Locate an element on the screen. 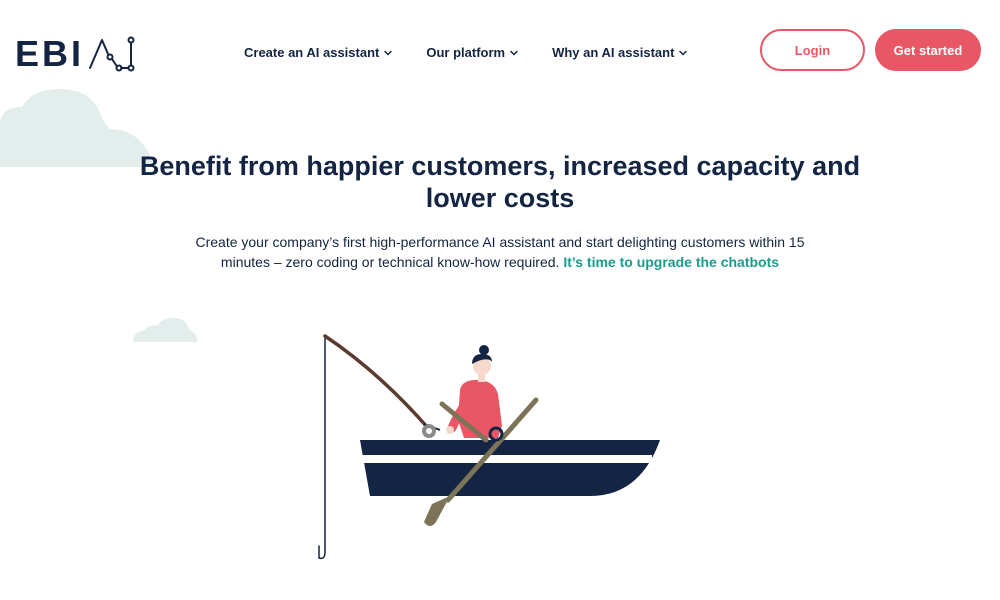 This screenshot has width=1000, height=600. login-button: Login is located at coordinates (812, 50).